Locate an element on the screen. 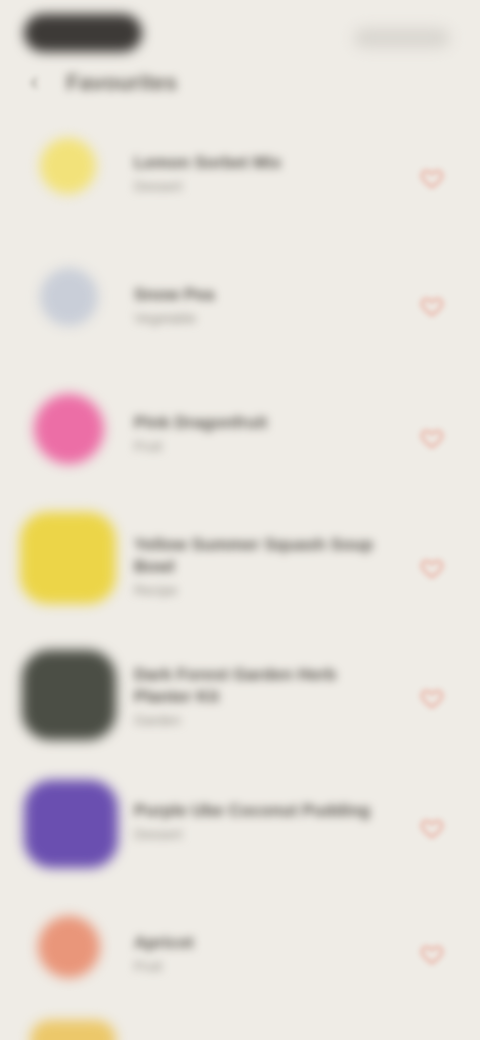 The width and height of the screenshot is (480, 1040). page-title: Favourites is located at coordinates (122, 82).